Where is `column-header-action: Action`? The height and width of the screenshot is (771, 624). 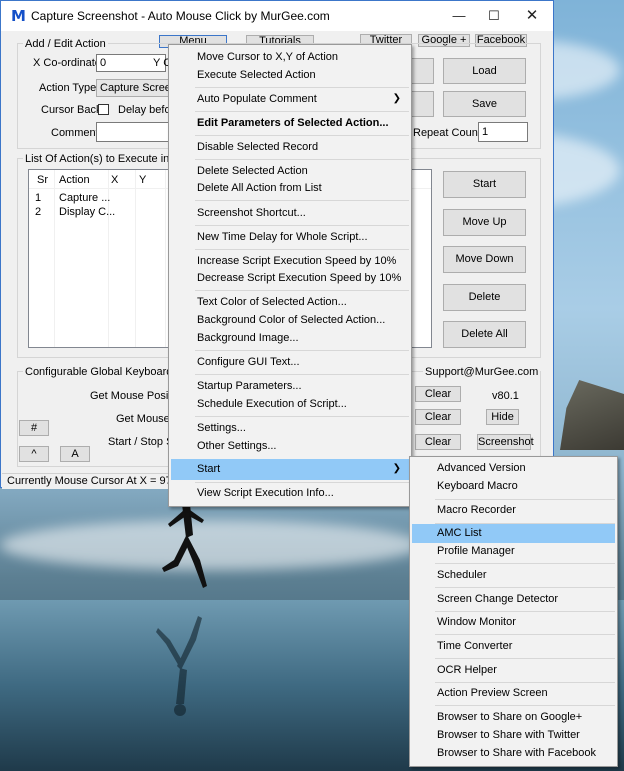 column-header-action: Action is located at coordinates (74, 180).